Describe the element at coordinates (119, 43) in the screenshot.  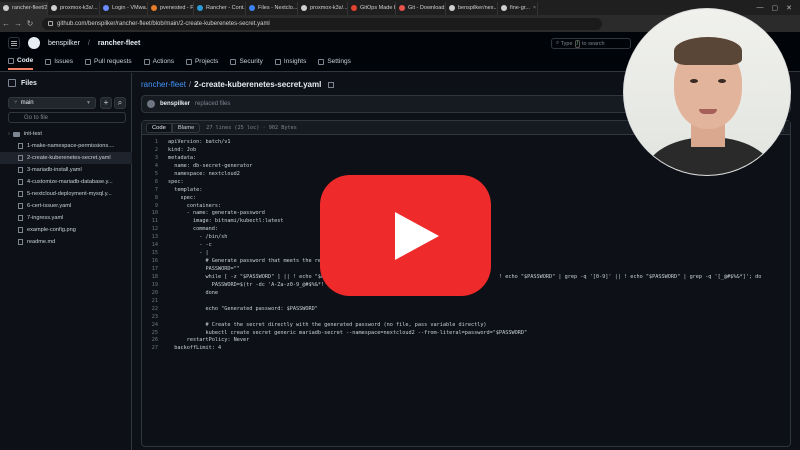
I see `repo-name-link: rancher-fleet` at that location.